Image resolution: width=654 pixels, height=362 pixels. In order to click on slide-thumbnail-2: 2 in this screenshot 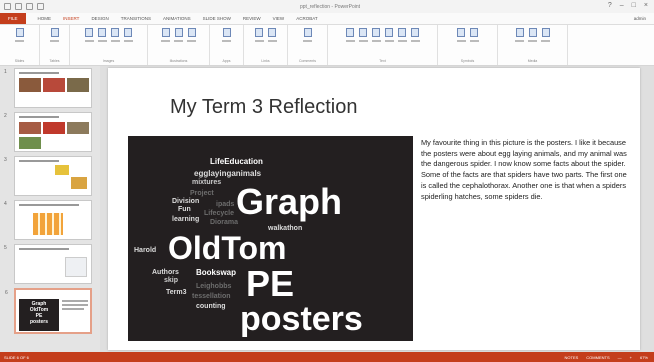, I will do `click(48, 132)`.